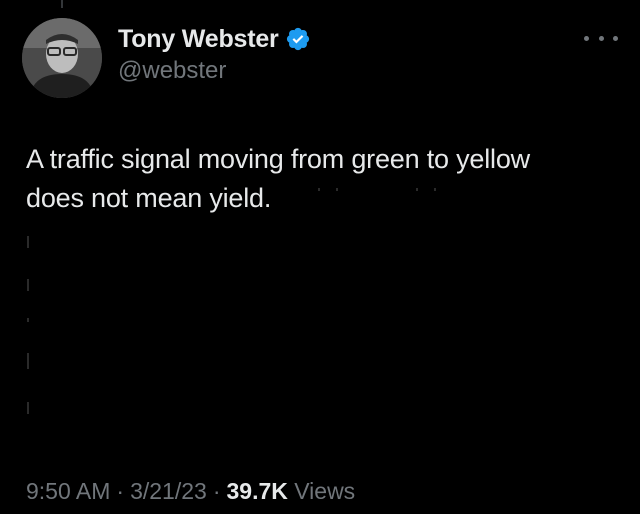  I want to click on verified-badge-icon, so click(298, 39).